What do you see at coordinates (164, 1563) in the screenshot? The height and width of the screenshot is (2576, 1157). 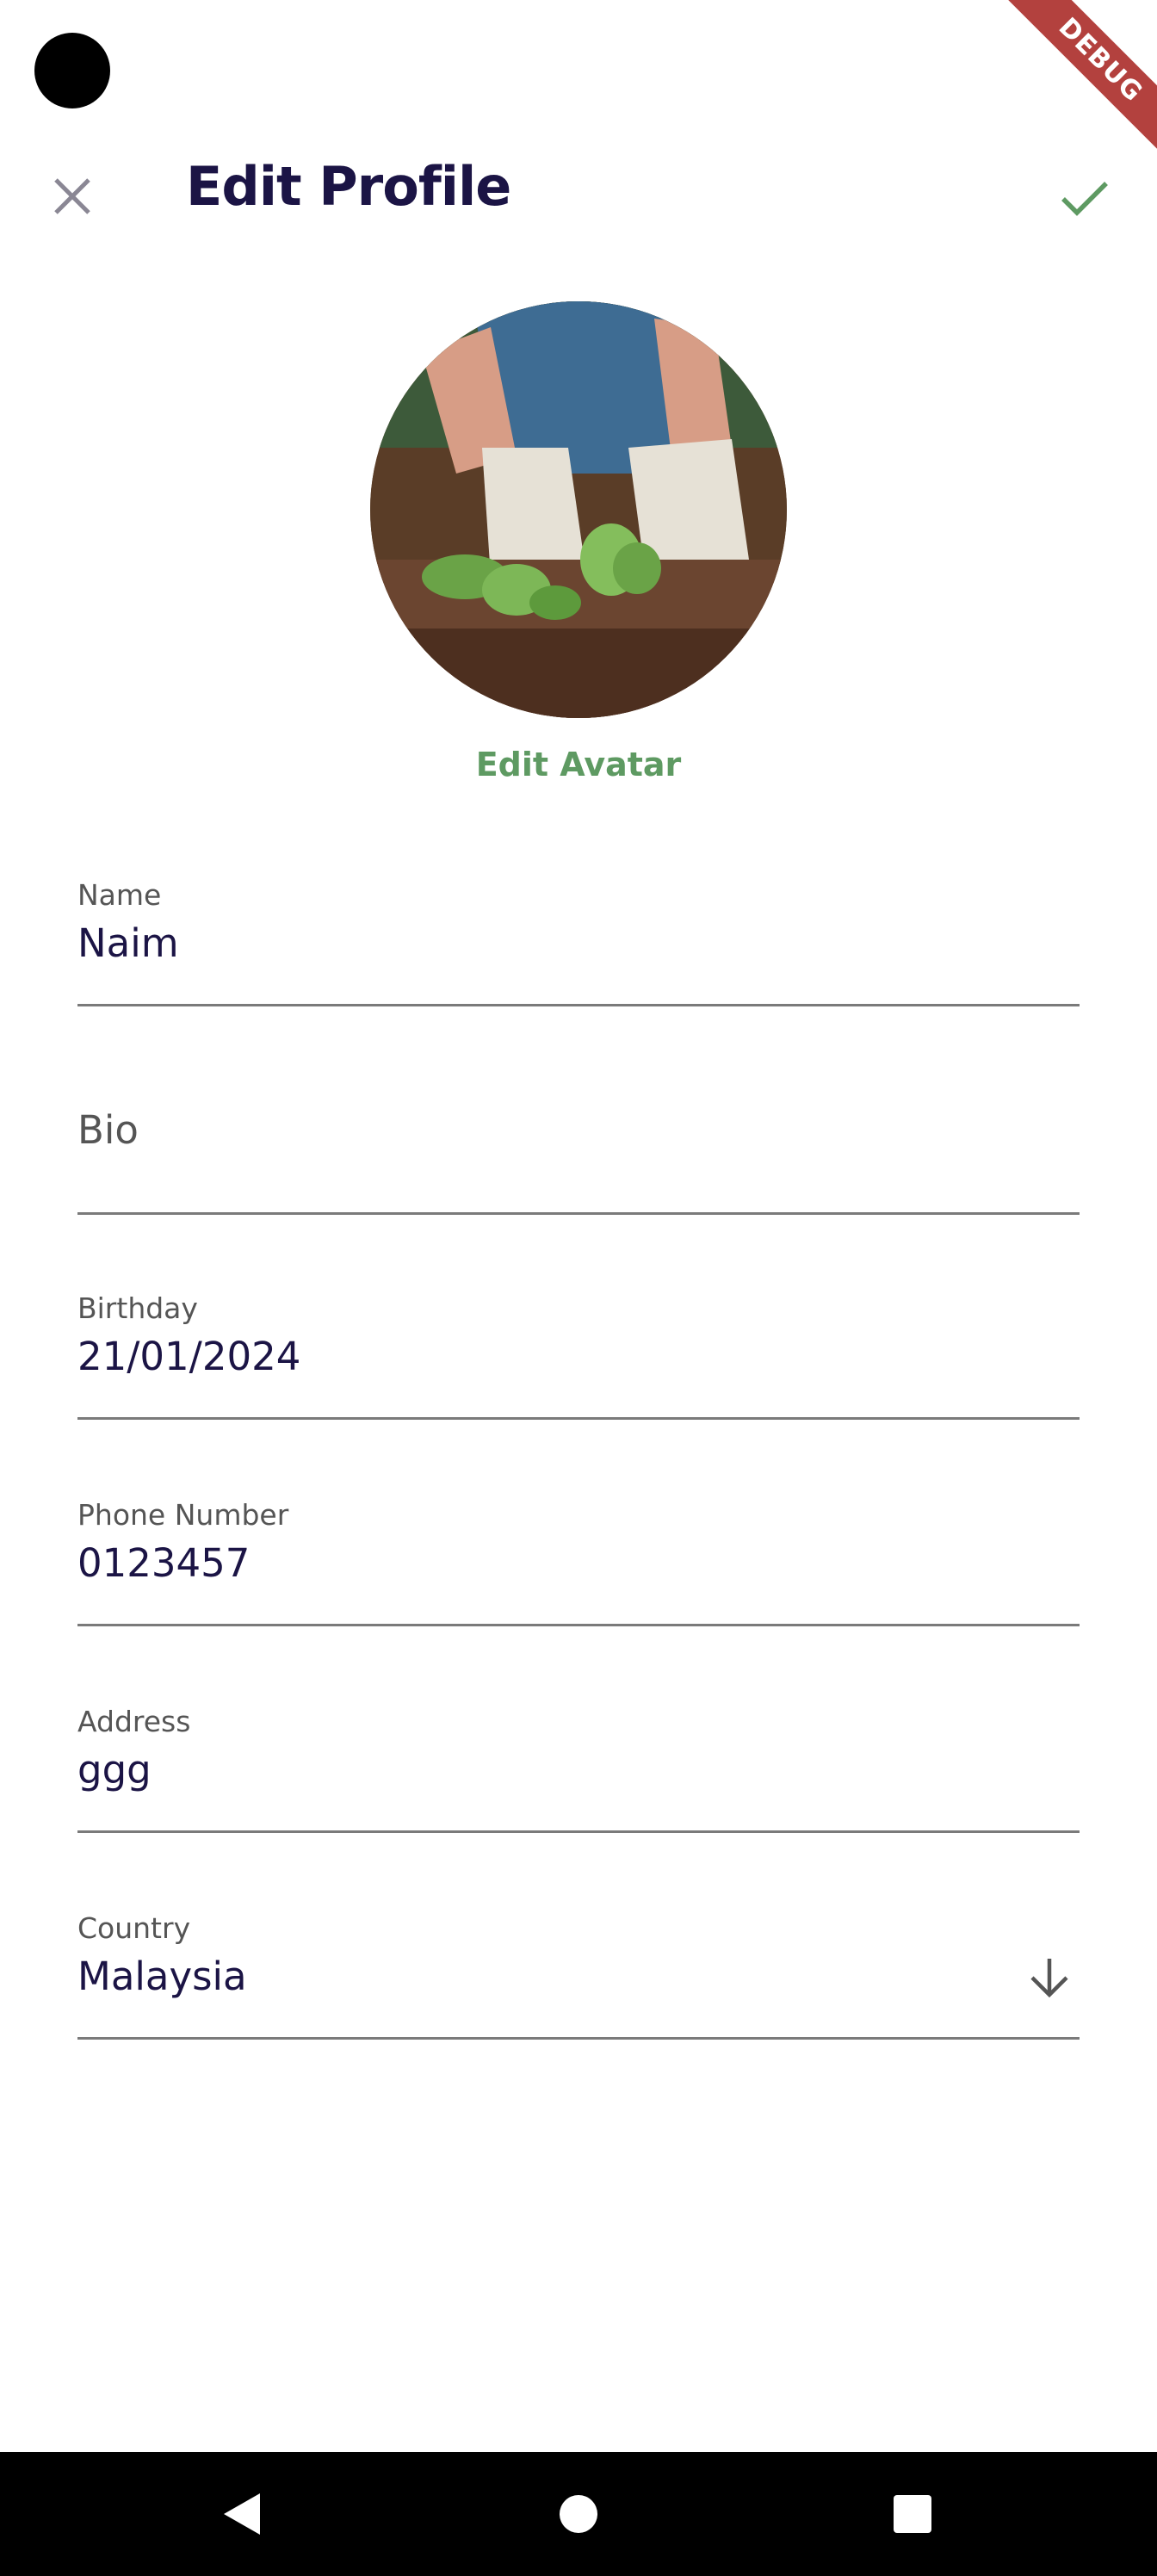 I see `phone-value: 0123457` at bounding box center [164, 1563].